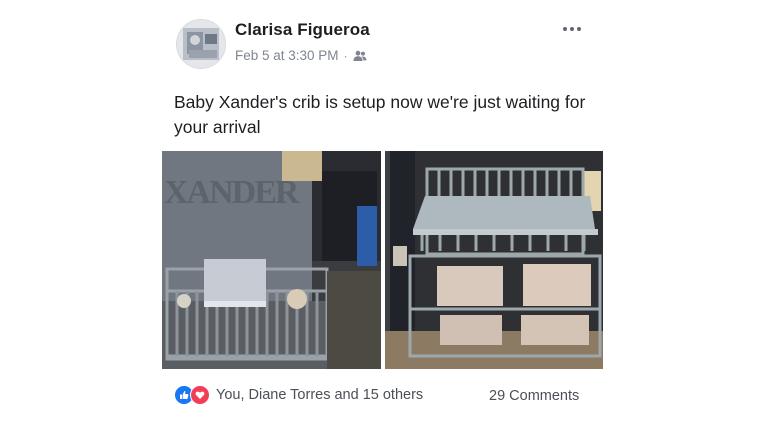 The image size is (770, 433). What do you see at coordinates (271, 260) in the screenshot?
I see `post-photo-crib: XANDER` at bounding box center [271, 260].